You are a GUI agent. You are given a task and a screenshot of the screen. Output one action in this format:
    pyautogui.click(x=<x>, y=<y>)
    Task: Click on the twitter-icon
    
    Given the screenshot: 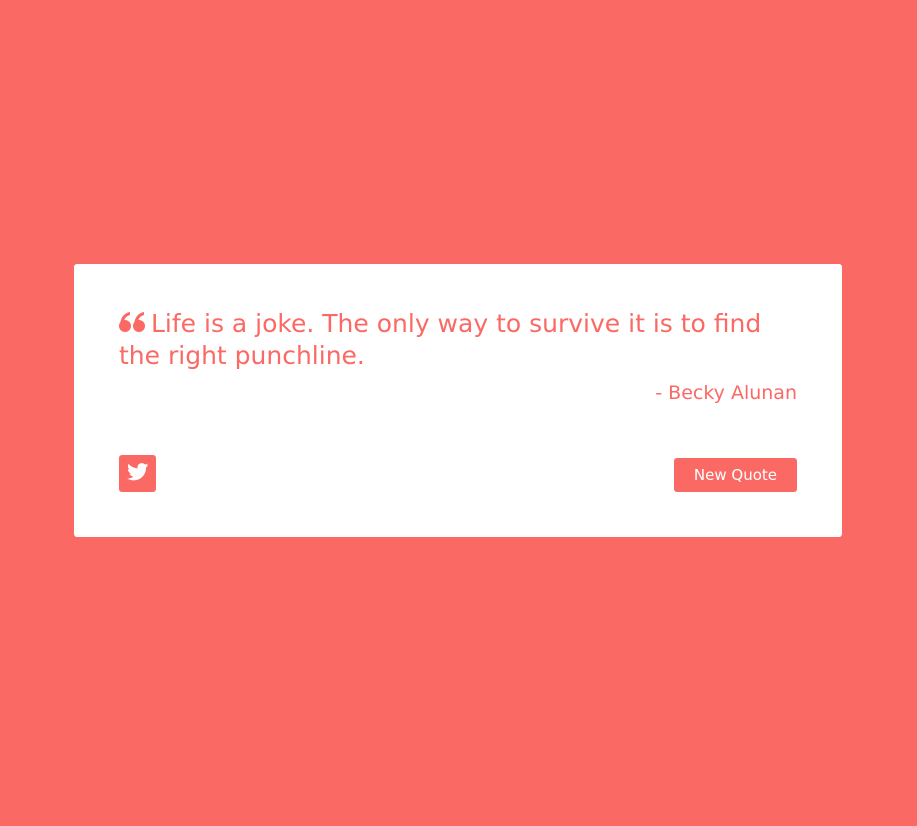 What is the action you would take?
    pyautogui.click(x=137, y=473)
    